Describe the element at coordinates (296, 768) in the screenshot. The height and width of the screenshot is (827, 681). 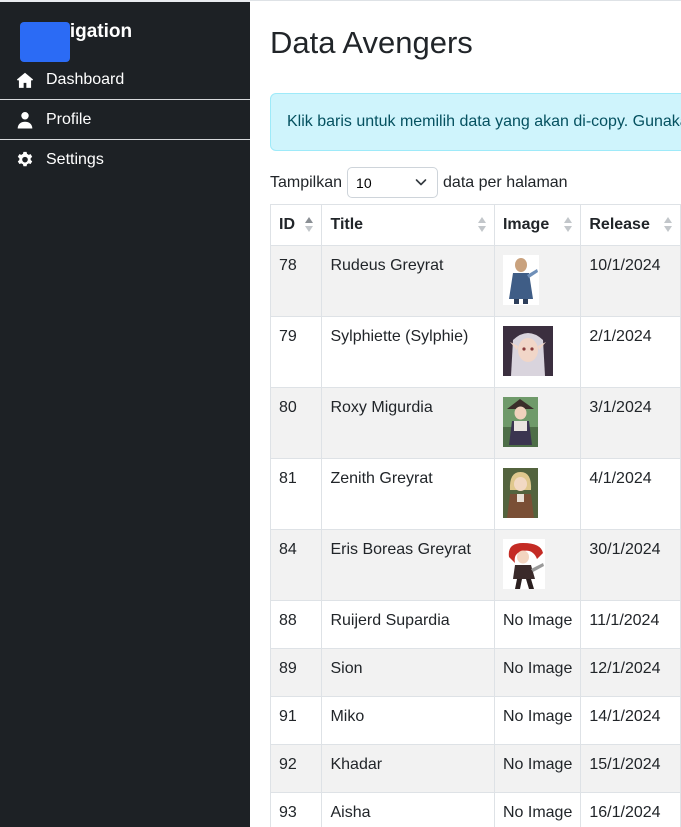
I see `cell-id: 92` at that location.